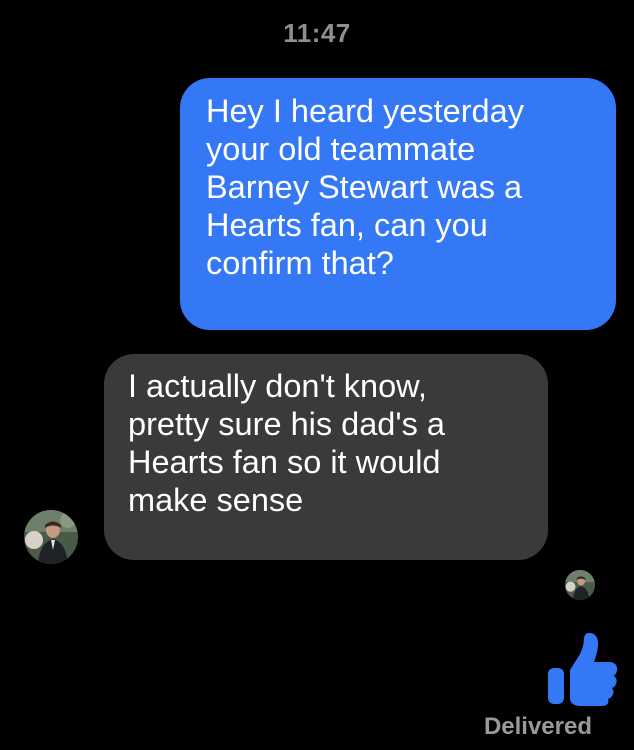 The width and height of the screenshot is (634, 750). I want to click on thumbs-up-icon, so click(583, 669).